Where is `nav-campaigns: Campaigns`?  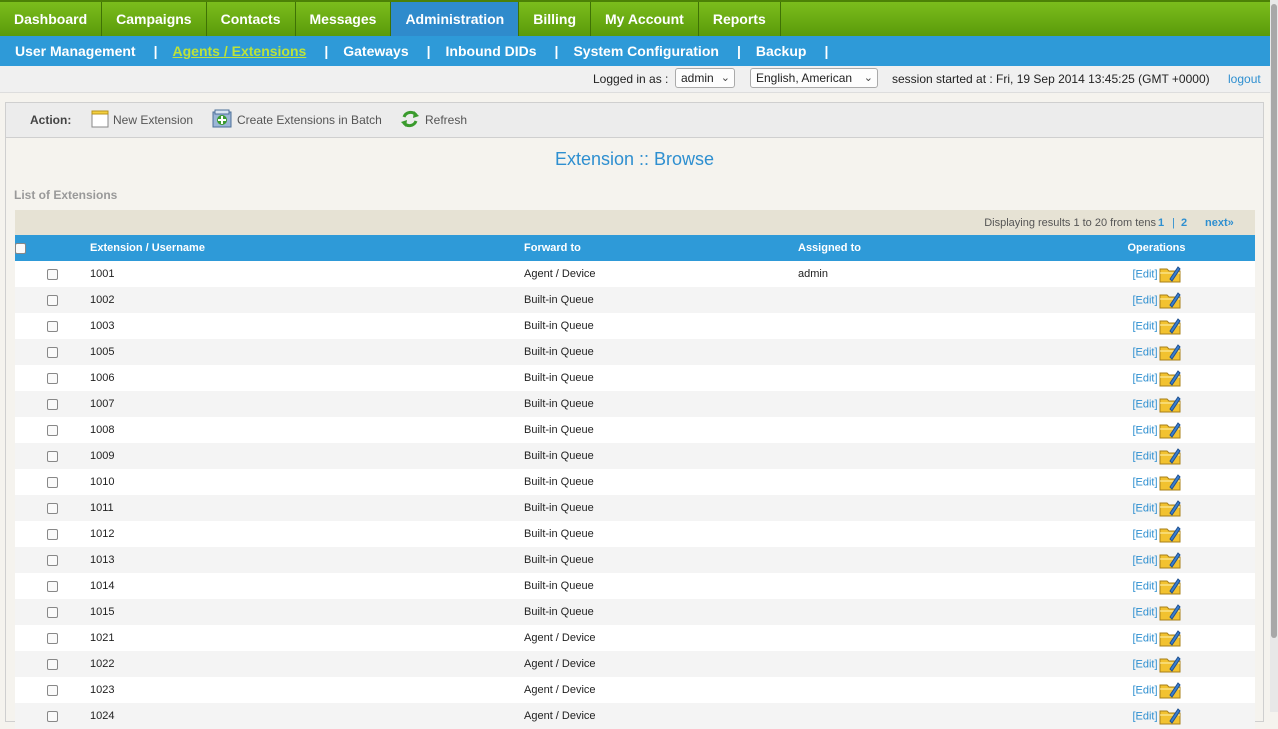 nav-campaigns: Campaigns is located at coordinates (154, 19).